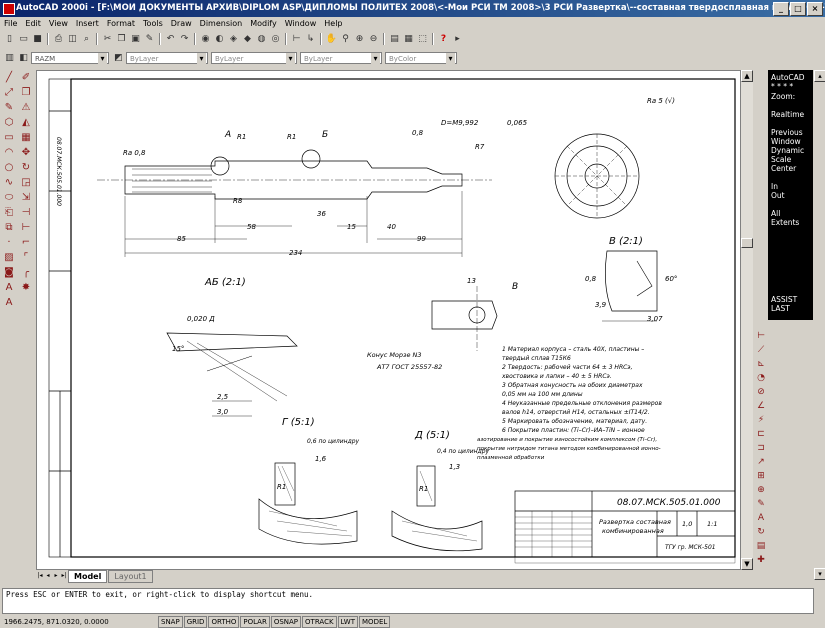 The height and width of the screenshot is (628, 825). What do you see at coordinates (787, 150) in the screenshot?
I see `screen-menu-dynamic: Dynamic` at bounding box center [787, 150].